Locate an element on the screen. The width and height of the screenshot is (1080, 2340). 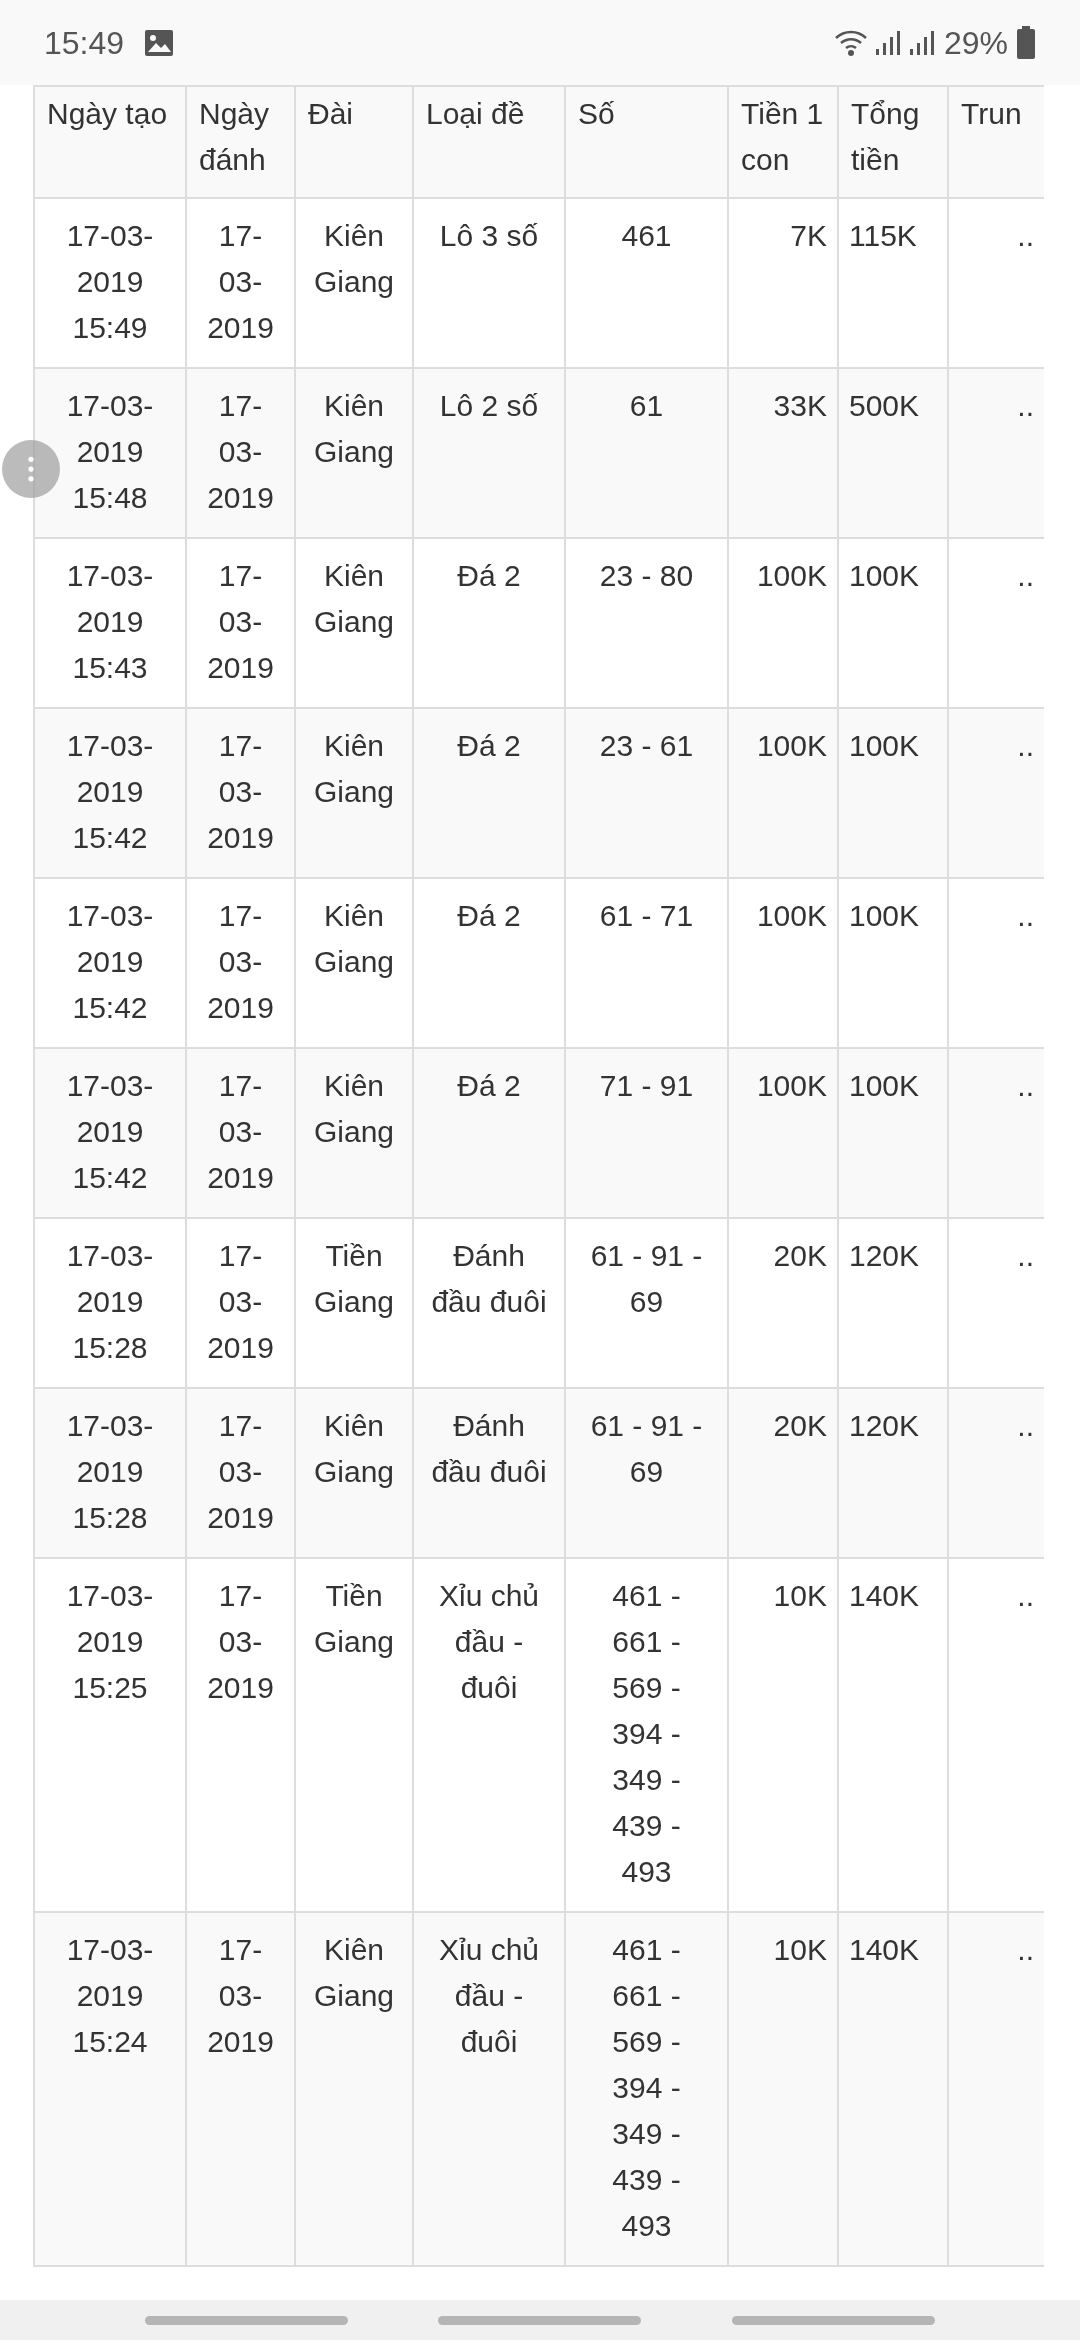
table-cell-text: 33K is located at coordinates (799, 406).